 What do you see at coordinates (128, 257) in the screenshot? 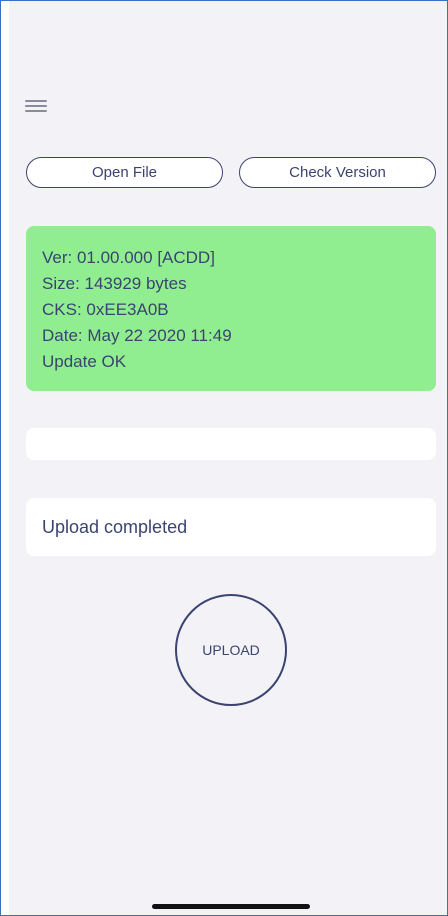
I see `firmware-version: Ver: 01.00.000 [ACDD]` at bounding box center [128, 257].